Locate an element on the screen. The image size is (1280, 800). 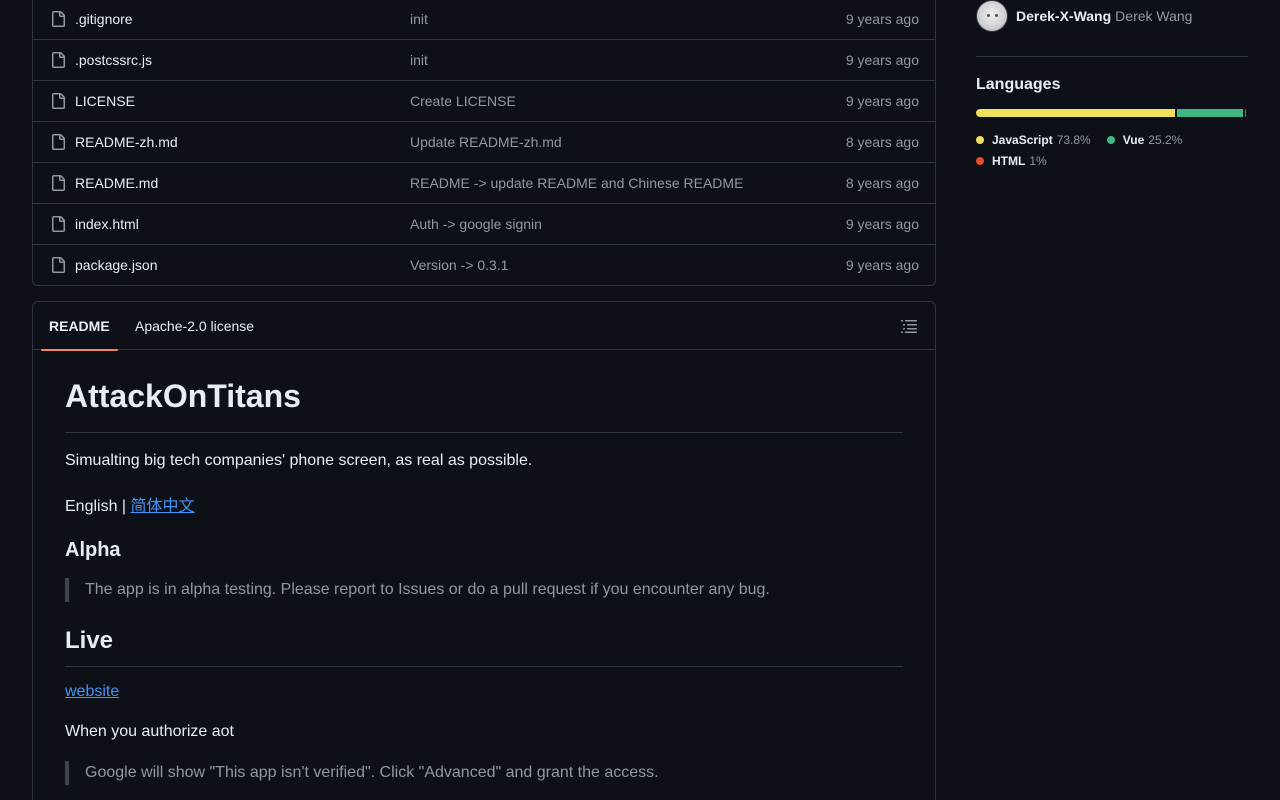
commit-message: Version -> 0.3.1 is located at coordinates (459, 265).